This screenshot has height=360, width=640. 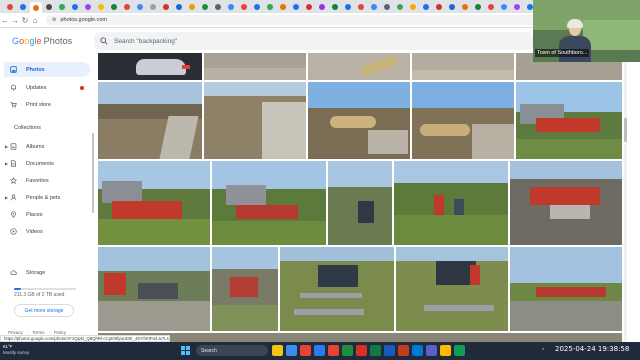 What do you see at coordinates (47, 146) in the screenshot?
I see `sidebar-item-albums: ▶ Albums` at bounding box center [47, 146].